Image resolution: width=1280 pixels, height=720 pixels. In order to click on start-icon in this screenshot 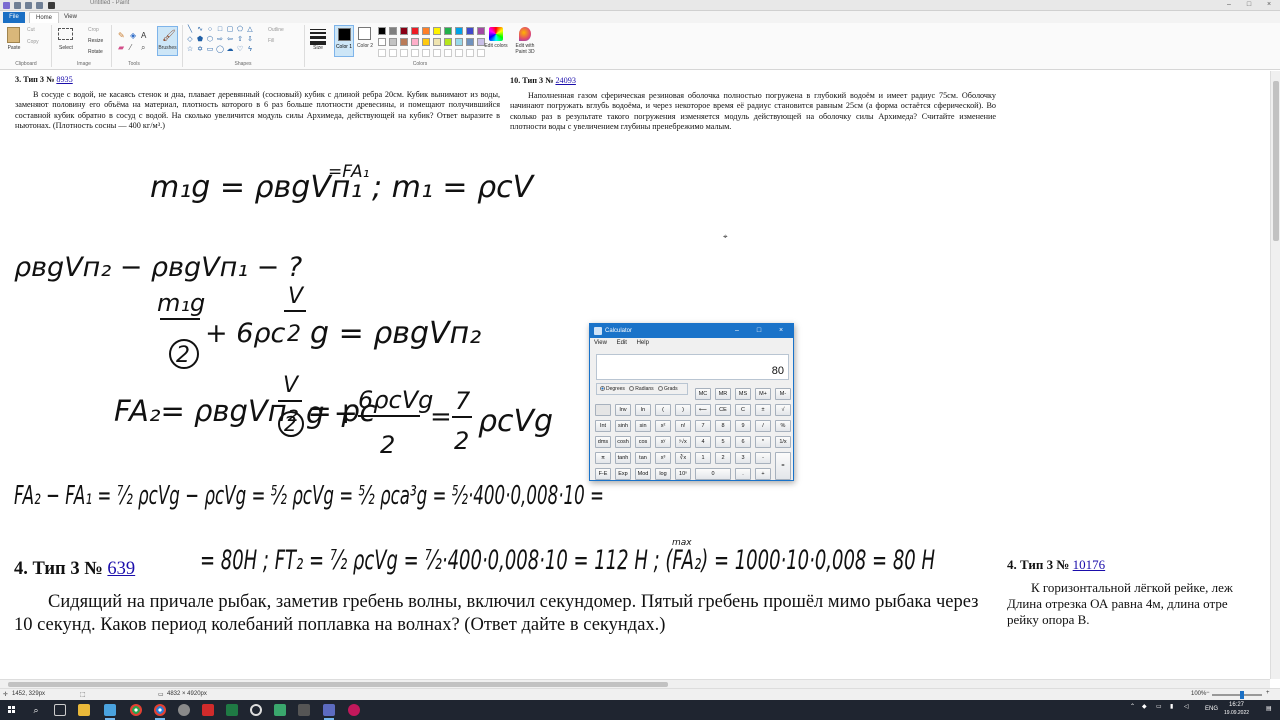, I will do `click(12, 710)`.